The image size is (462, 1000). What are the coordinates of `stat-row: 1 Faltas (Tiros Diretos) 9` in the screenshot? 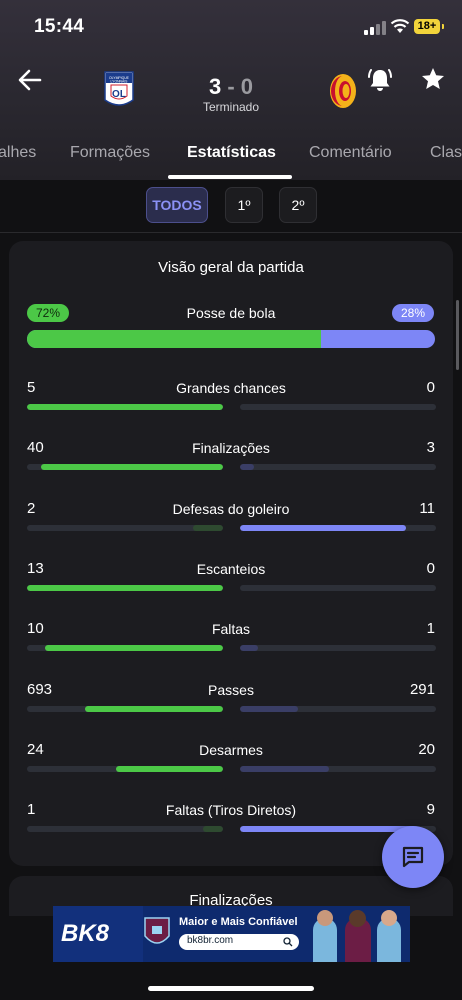 It's located at (231, 821).